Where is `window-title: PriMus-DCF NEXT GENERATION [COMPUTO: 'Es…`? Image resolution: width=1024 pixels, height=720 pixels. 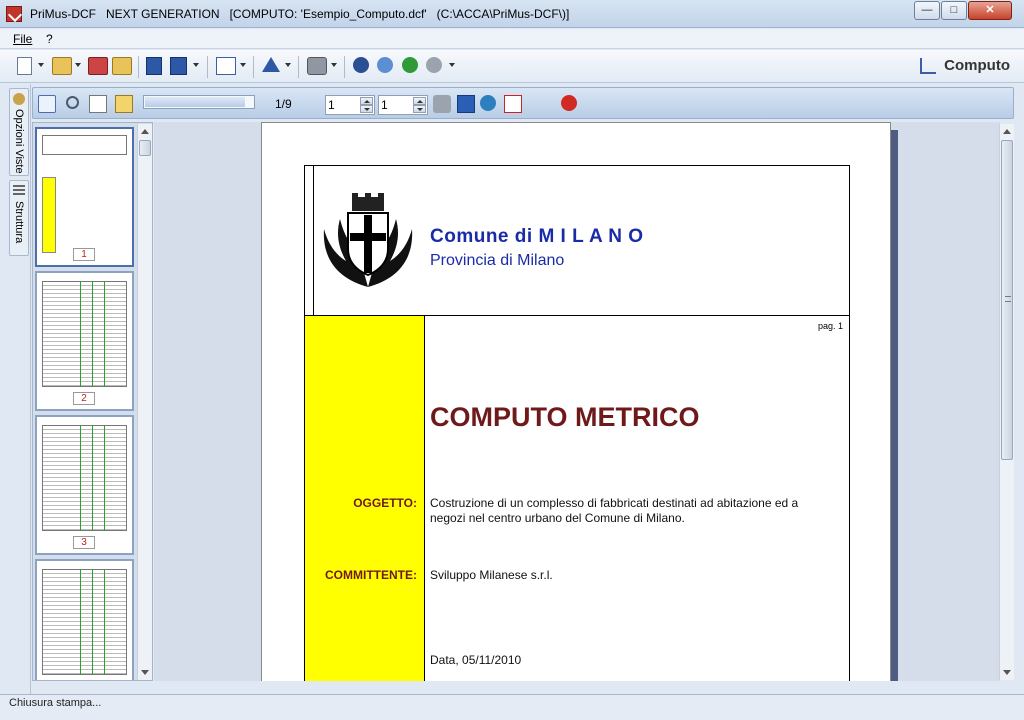
window-title: PriMus-DCF NEXT GENERATION [COMPUTO: 'Es… is located at coordinates (300, 14).